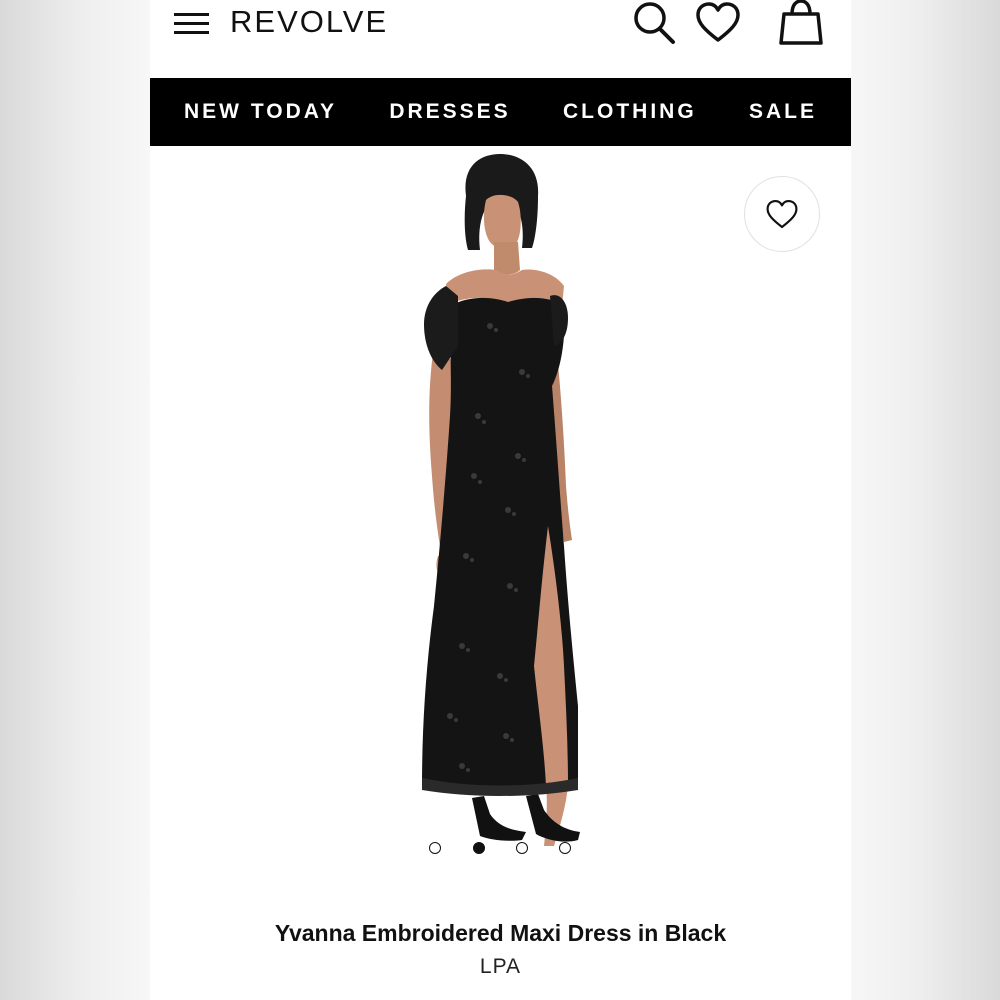 This screenshot has width=1000, height=1000. What do you see at coordinates (630, 112) in the screenshot?
I see `nav-clothing: CLOTHING` at bounding box center [630, 112].